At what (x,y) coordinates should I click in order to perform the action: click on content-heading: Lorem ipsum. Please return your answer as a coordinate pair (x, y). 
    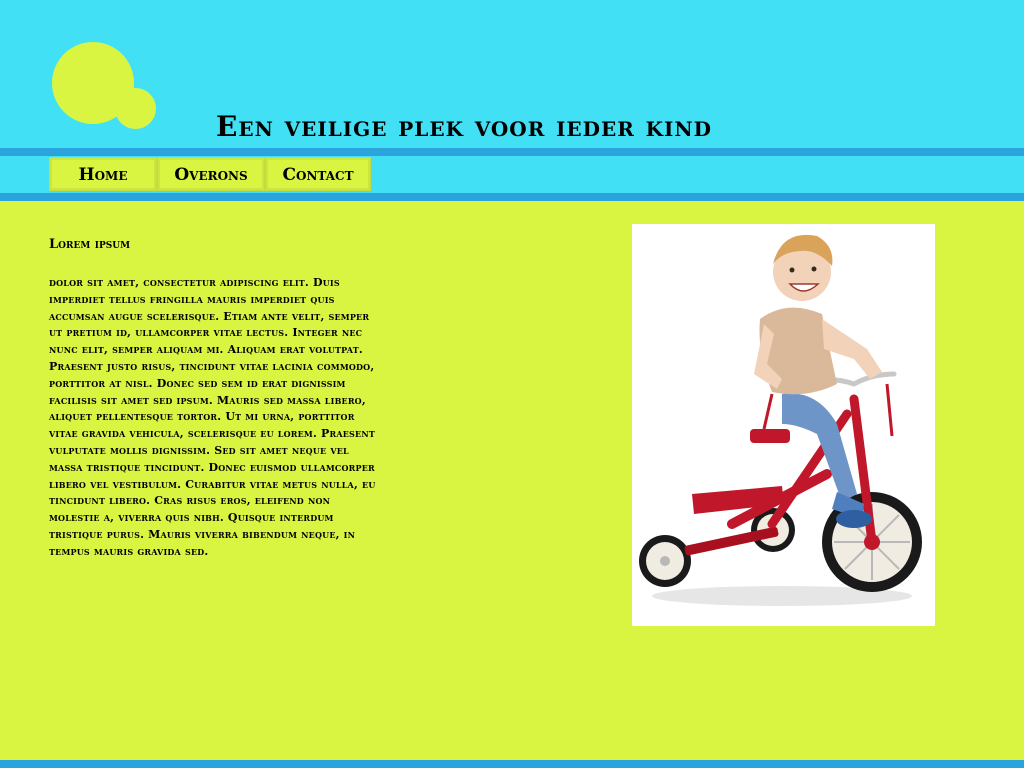
    Looking at the image, I should click on (90, 244).